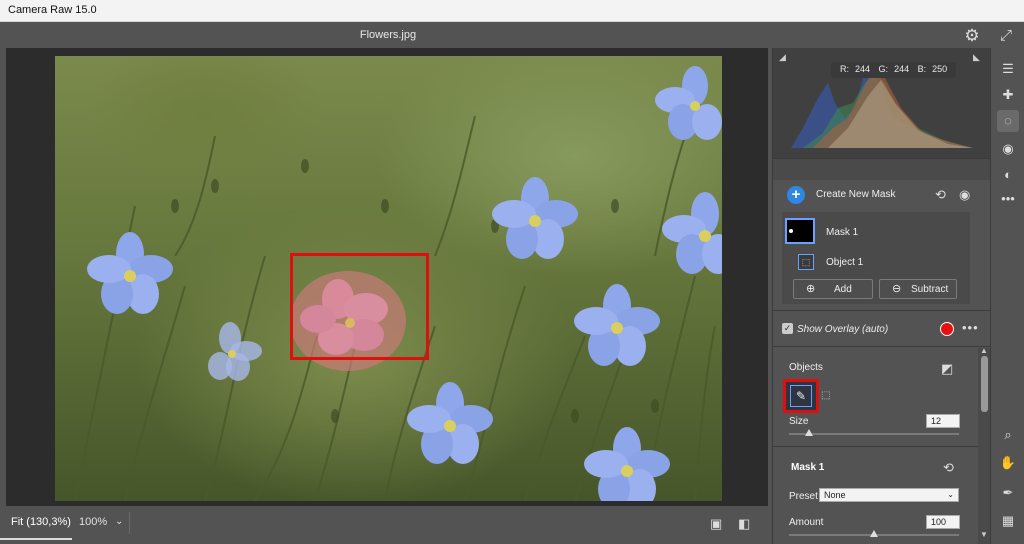  Describe the element at coordinates (512, 11) in the screenshot. I see `window-titlebar: Camera Raw 15.0` at that location.